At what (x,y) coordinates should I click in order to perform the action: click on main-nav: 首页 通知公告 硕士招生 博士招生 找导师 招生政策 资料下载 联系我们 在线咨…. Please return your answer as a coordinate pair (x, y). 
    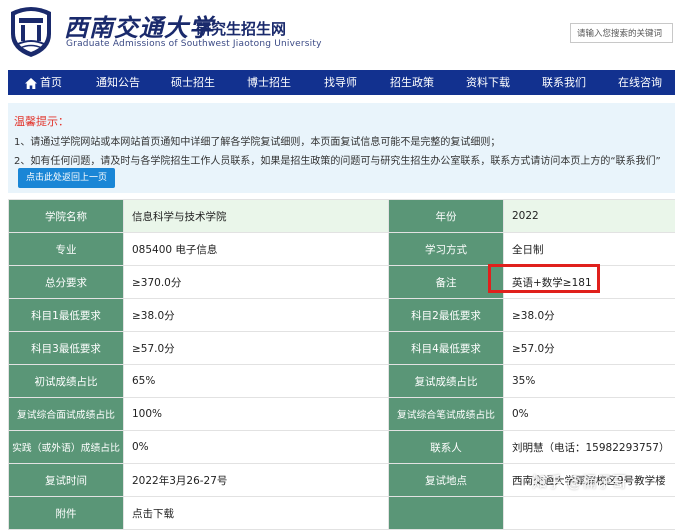
    Looking at the image, I should click on (341, 82).